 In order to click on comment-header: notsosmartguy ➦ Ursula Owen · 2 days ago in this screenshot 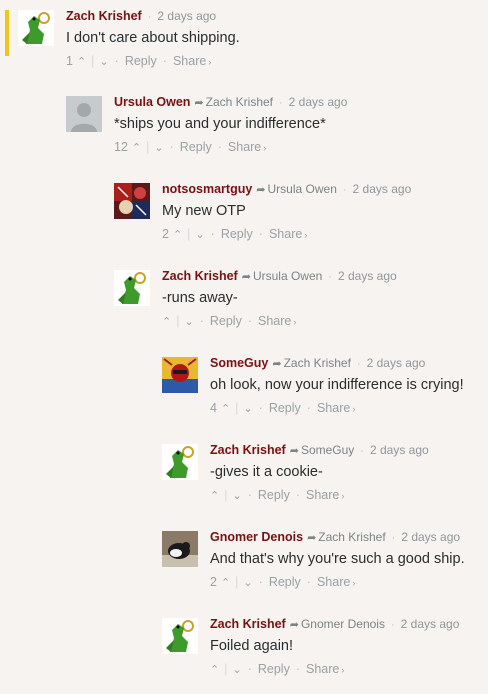, I will do `click(286, 189)`.